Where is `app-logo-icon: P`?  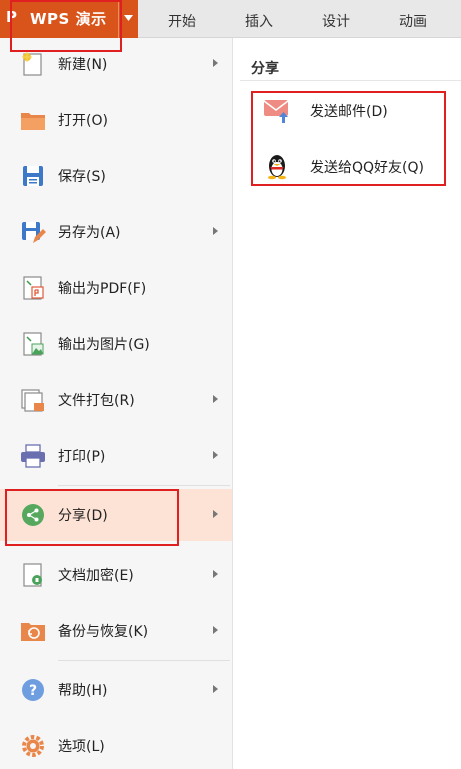
app-logo-icon: P is located at coordinates (11, 17).